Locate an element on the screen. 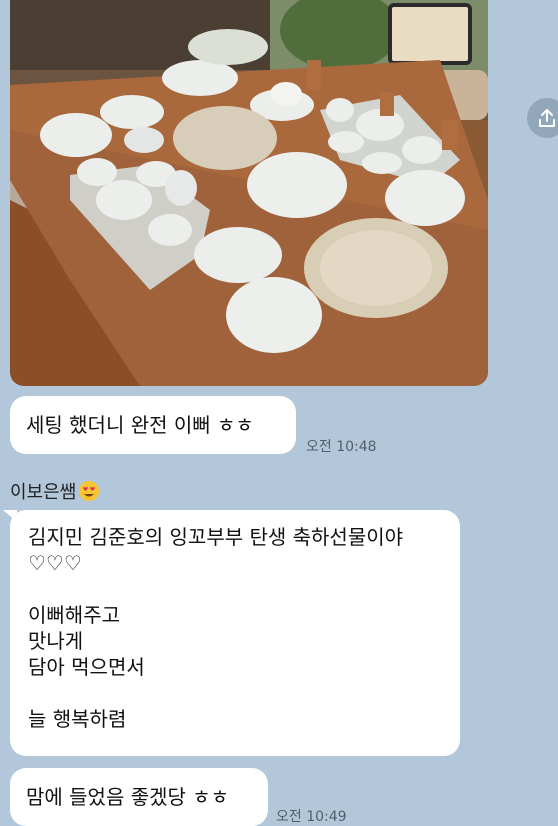 The width and height of the screenshot is (558, 826). message-bubble: 세팅 했더니 완전 이뻐 ㅎㅎ is located at coordinates (153, 425).